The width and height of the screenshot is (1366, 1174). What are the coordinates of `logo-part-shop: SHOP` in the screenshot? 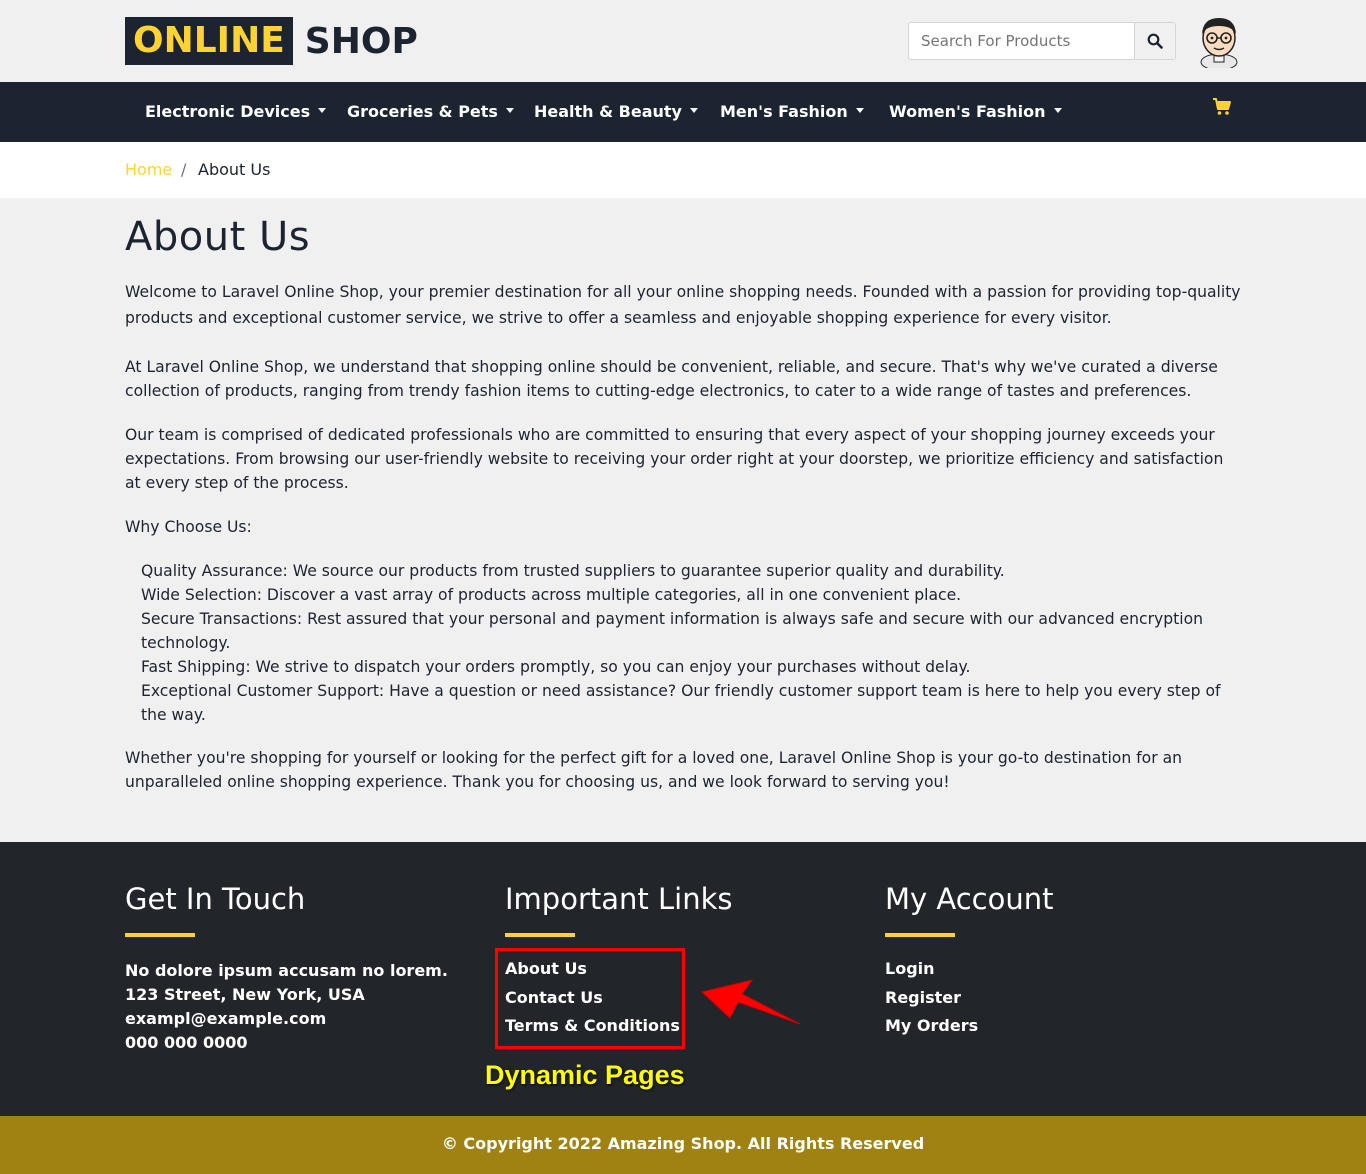 It's located at (361, 41).